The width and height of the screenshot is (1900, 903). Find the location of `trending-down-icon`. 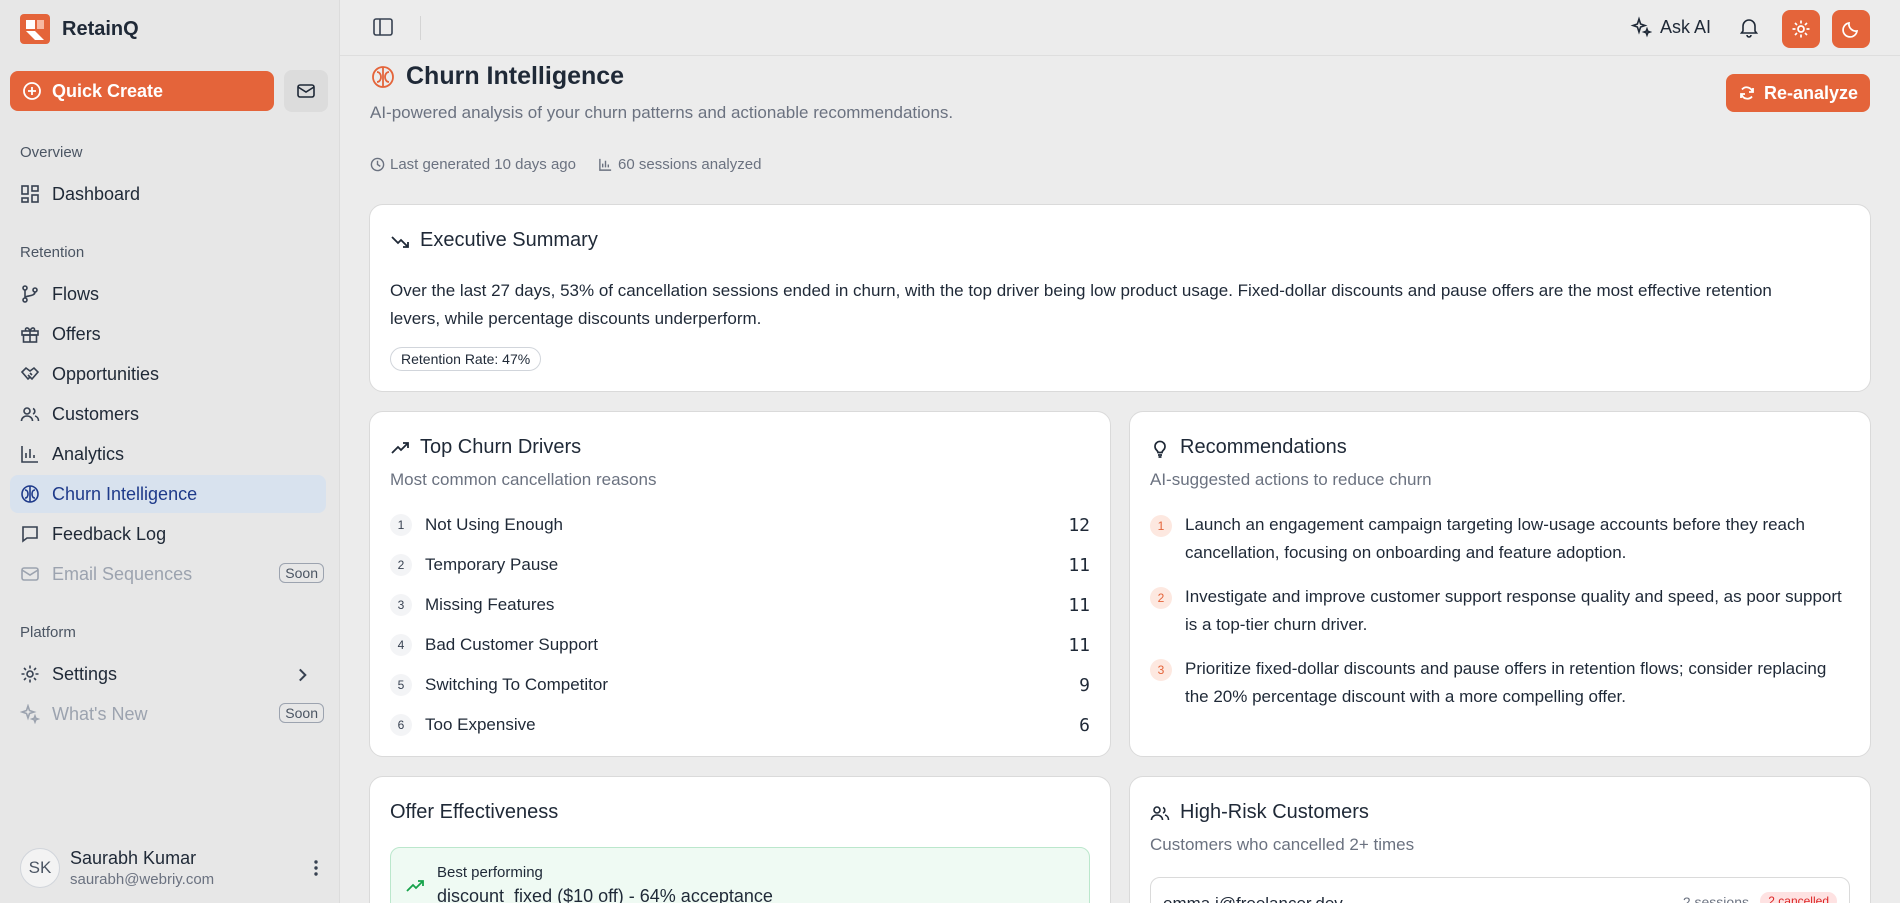

trending-down-icon is located at coordinates (400, 241).